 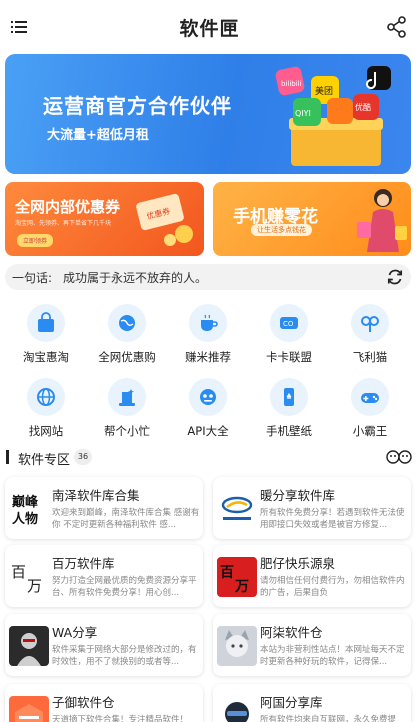 I want to click on grid-item-label: 飞利猫, so click(x=370, y=357).